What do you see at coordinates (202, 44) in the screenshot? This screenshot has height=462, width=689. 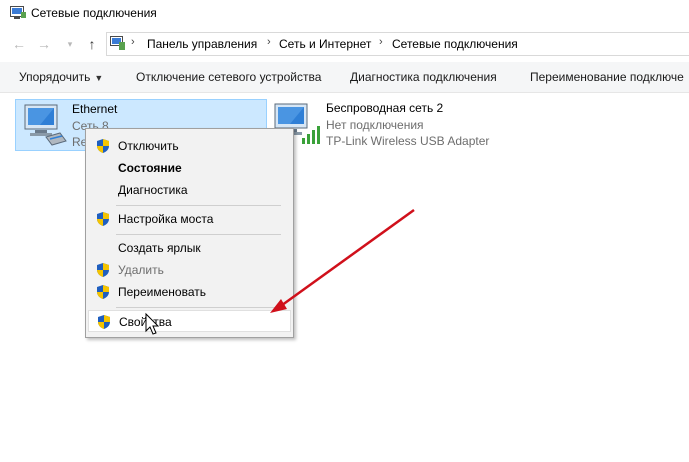 I see `breadcrumb-control-panel: Панель управления` at bounding box center [202, 44].